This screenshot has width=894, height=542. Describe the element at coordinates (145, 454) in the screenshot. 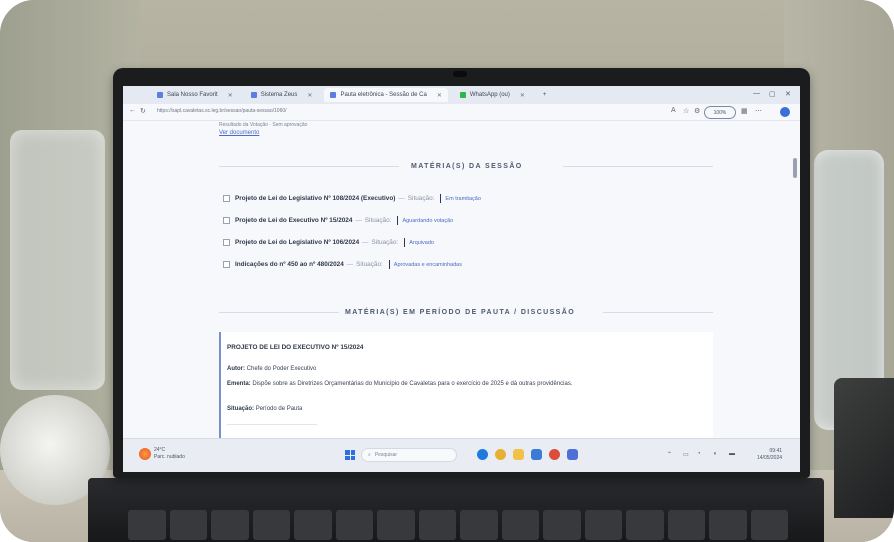

I see `weather-icon` at that location.